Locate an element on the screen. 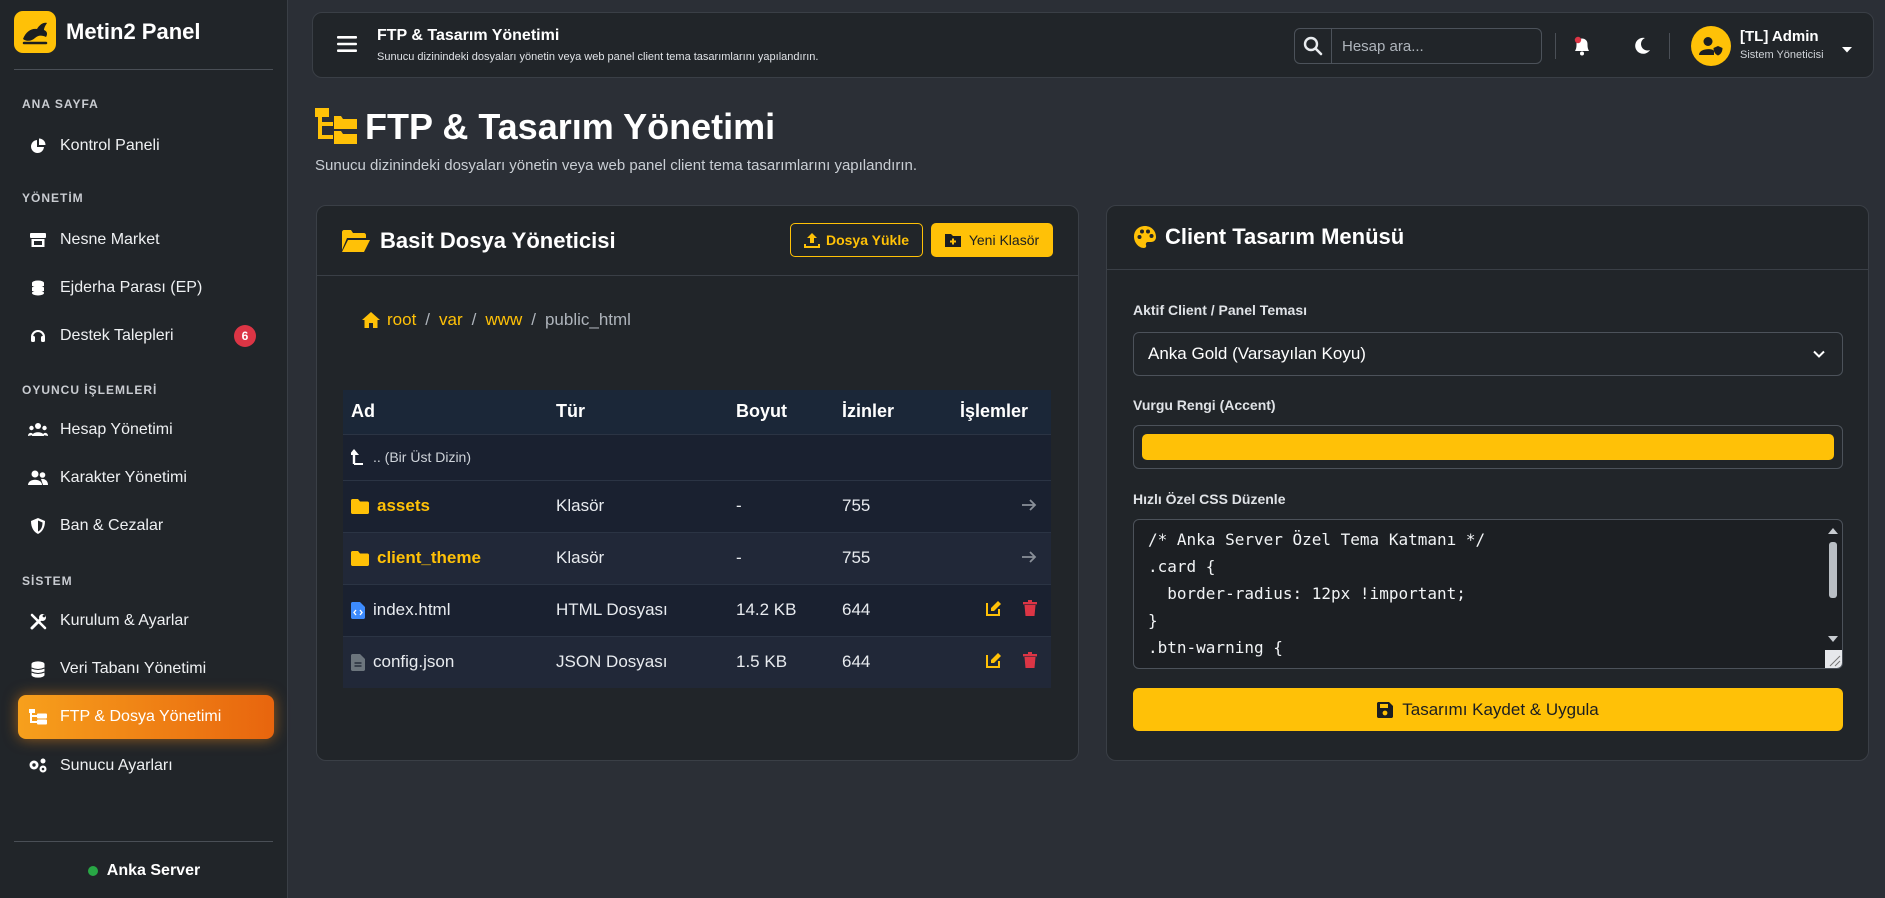 The image size is (1885, 898). shield-icon is located at coordinates (38, 526).